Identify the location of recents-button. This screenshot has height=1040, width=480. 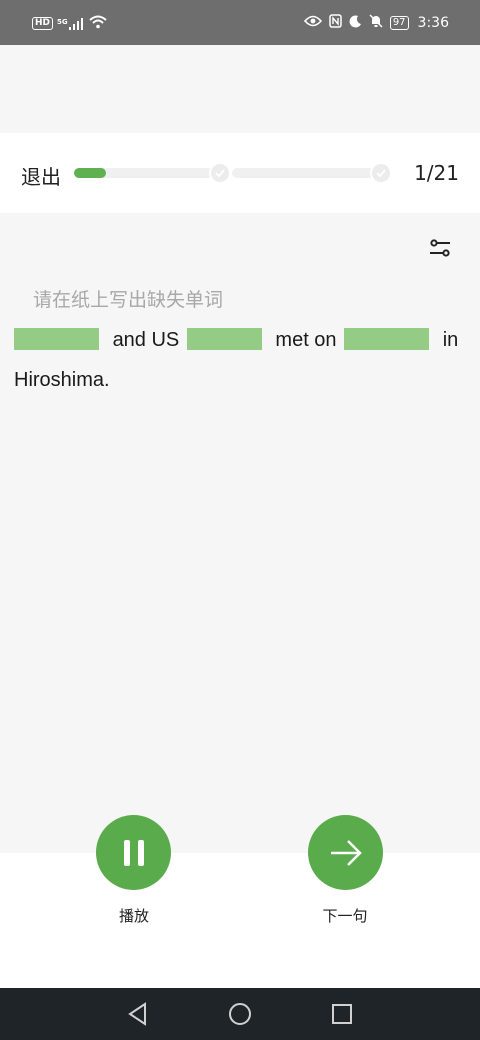
(342, 1014).